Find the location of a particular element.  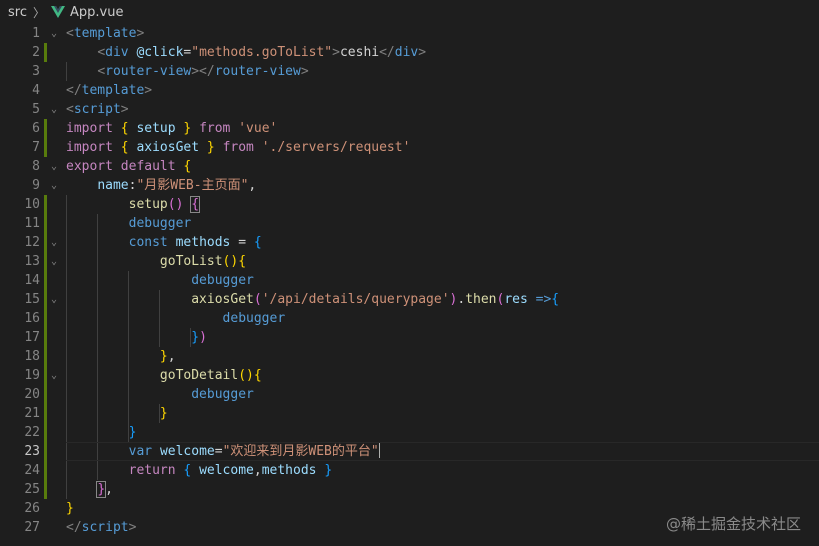

code-line: 4 </template> is located at coordinates (409, 90).